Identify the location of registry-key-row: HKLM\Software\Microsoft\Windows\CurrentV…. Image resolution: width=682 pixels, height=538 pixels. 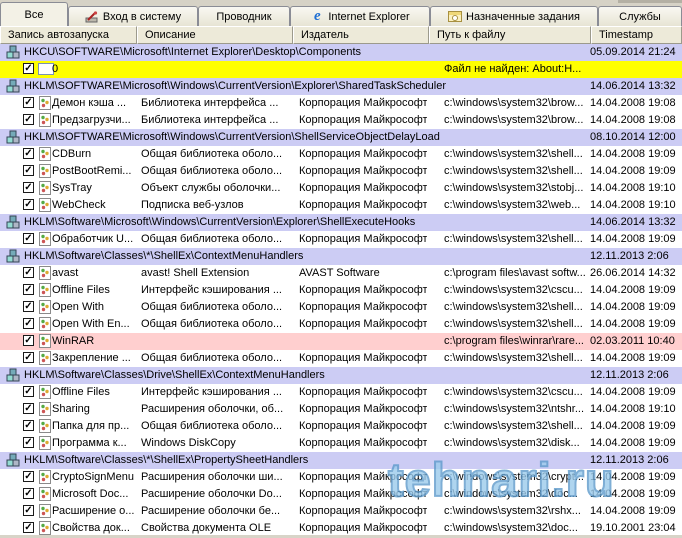
(341, 222).